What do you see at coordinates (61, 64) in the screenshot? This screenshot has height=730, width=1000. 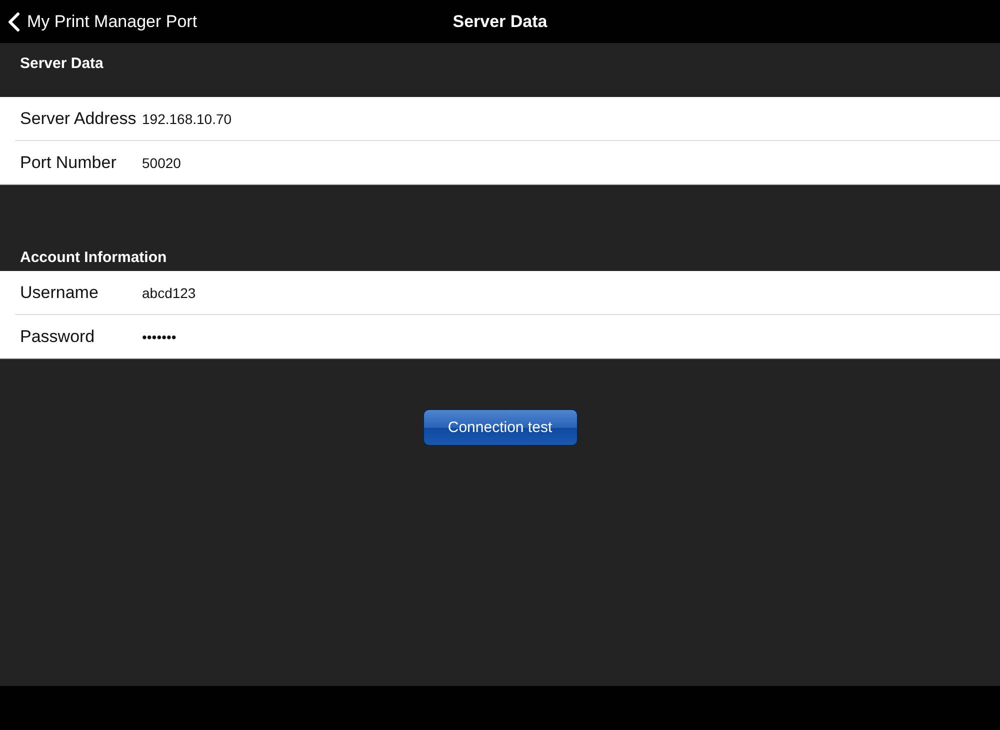 I see `section-header: Server Data` at bounding box center [61, 64].